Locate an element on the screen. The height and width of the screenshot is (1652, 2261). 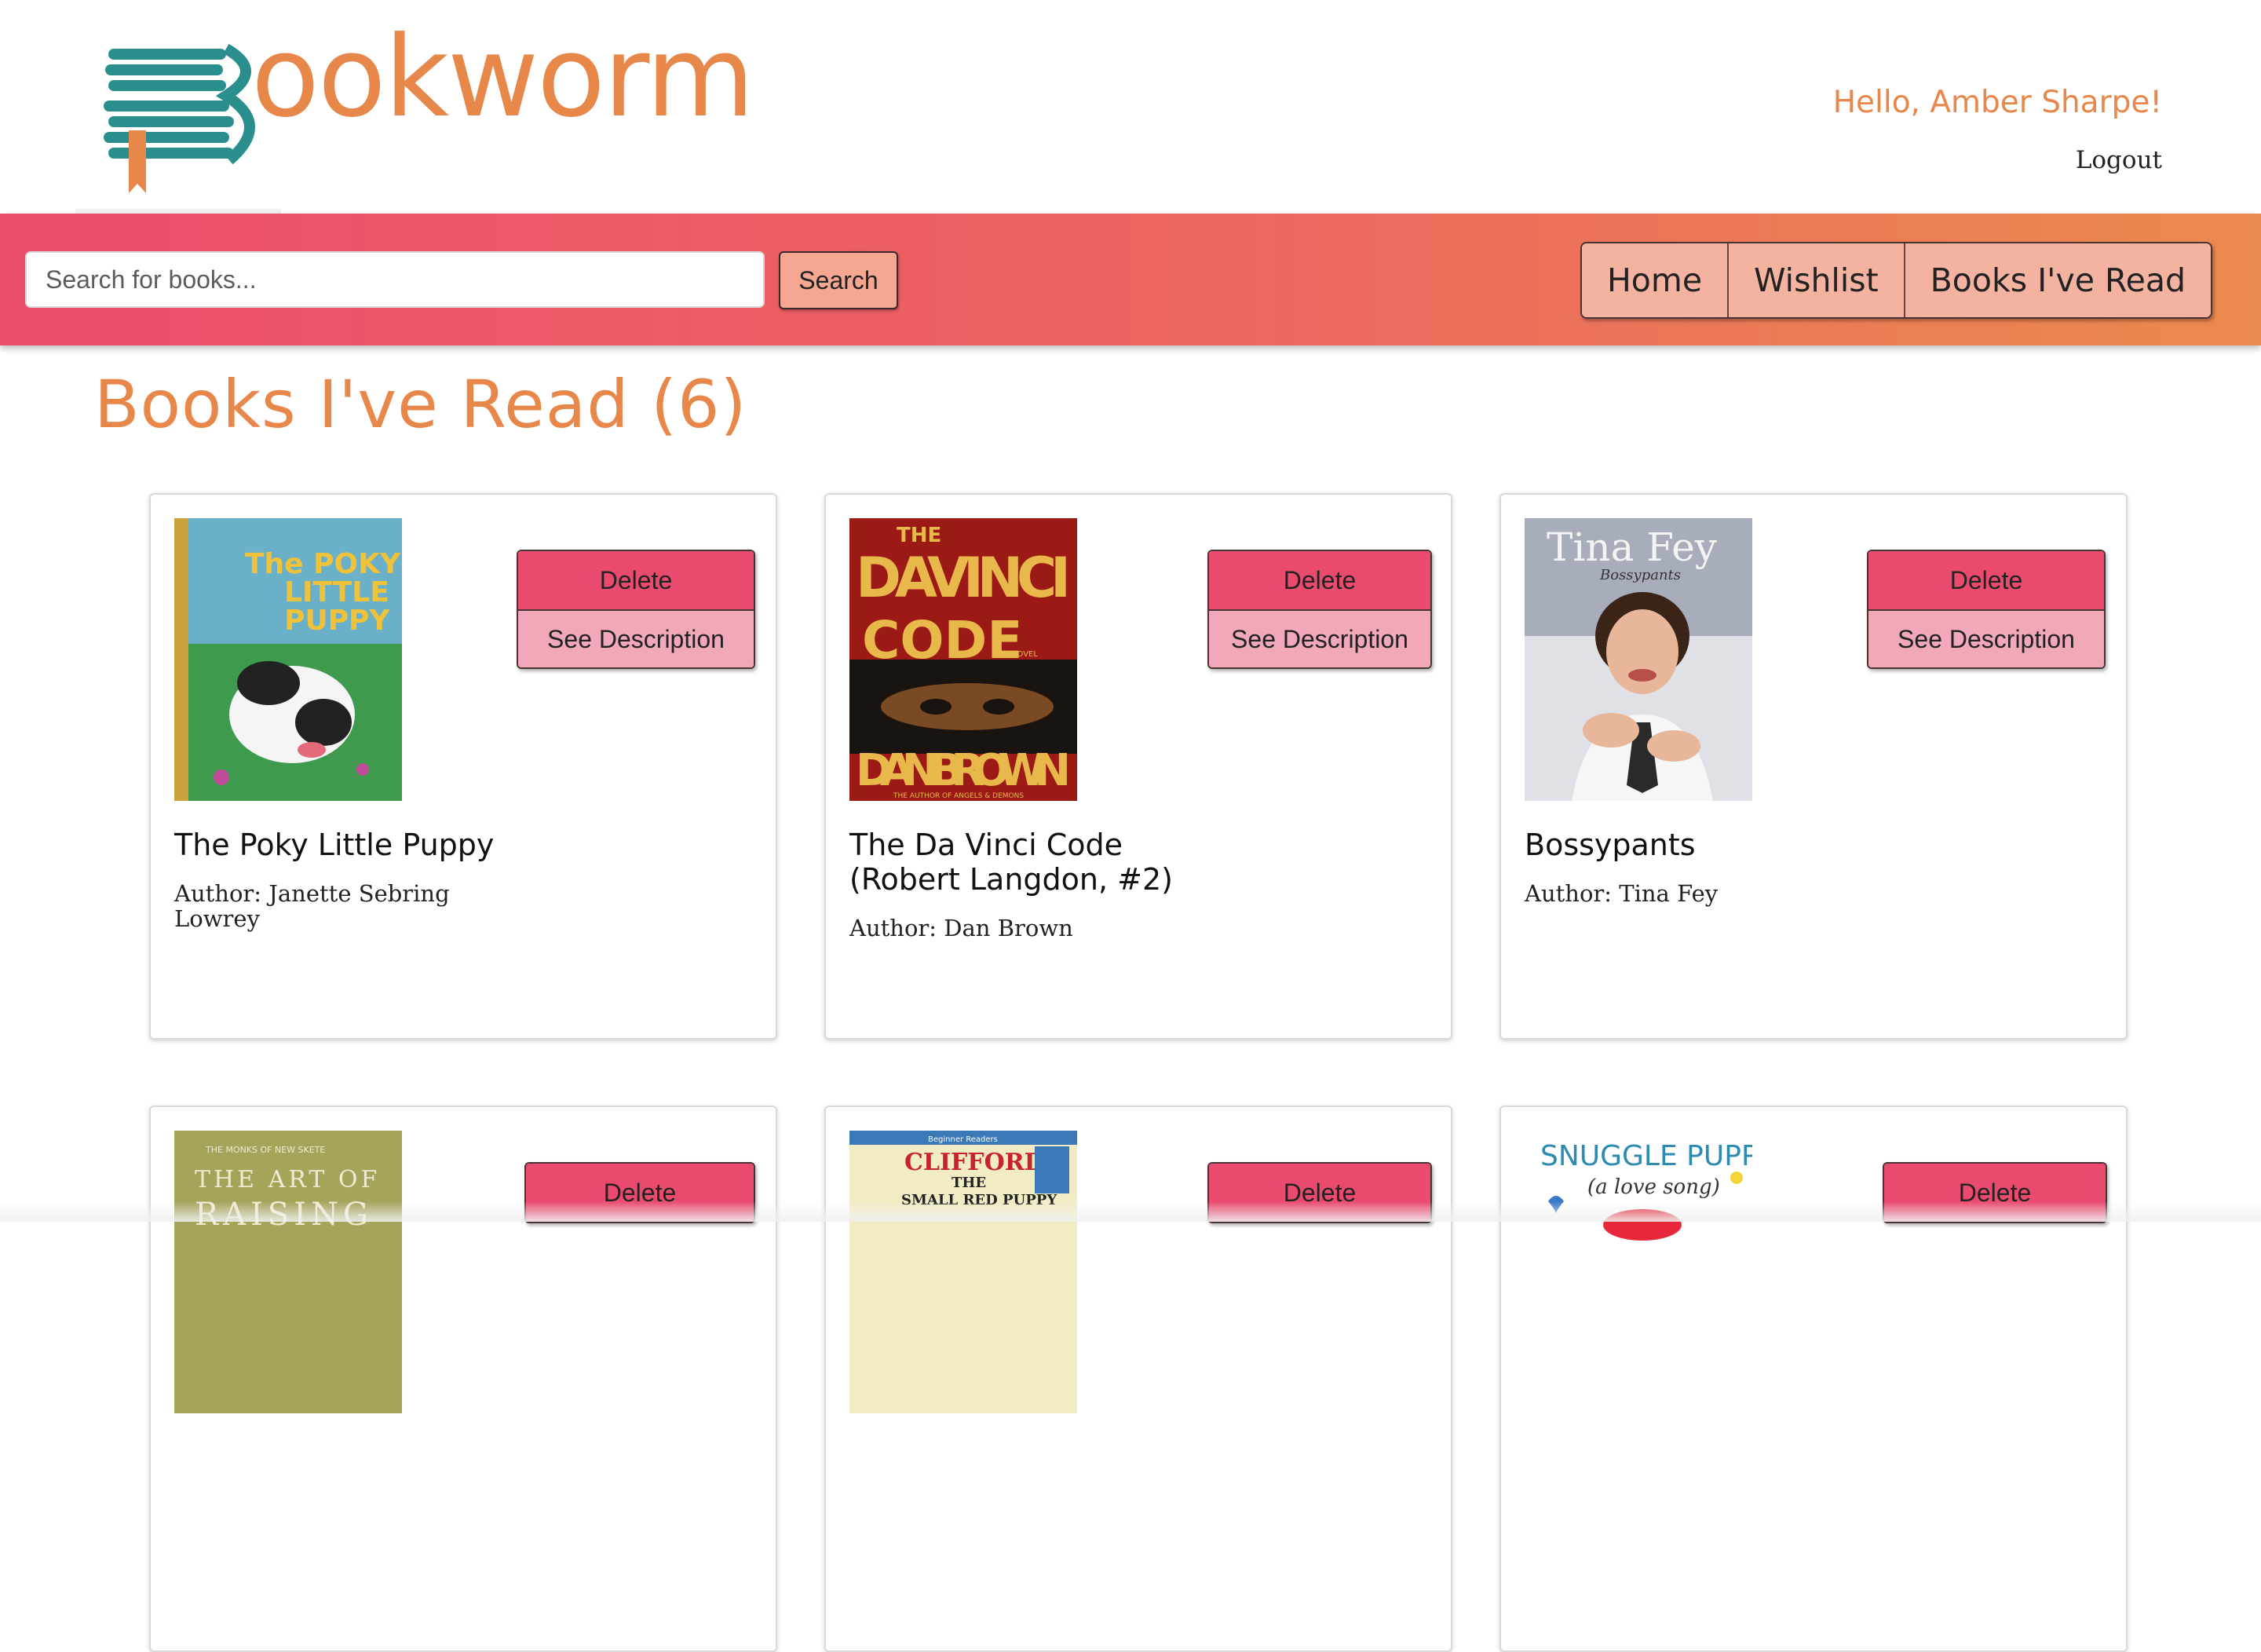
cover-text: THE AUTHOR OF ANGELS & DEMONS is located at coordinates (959, 796).